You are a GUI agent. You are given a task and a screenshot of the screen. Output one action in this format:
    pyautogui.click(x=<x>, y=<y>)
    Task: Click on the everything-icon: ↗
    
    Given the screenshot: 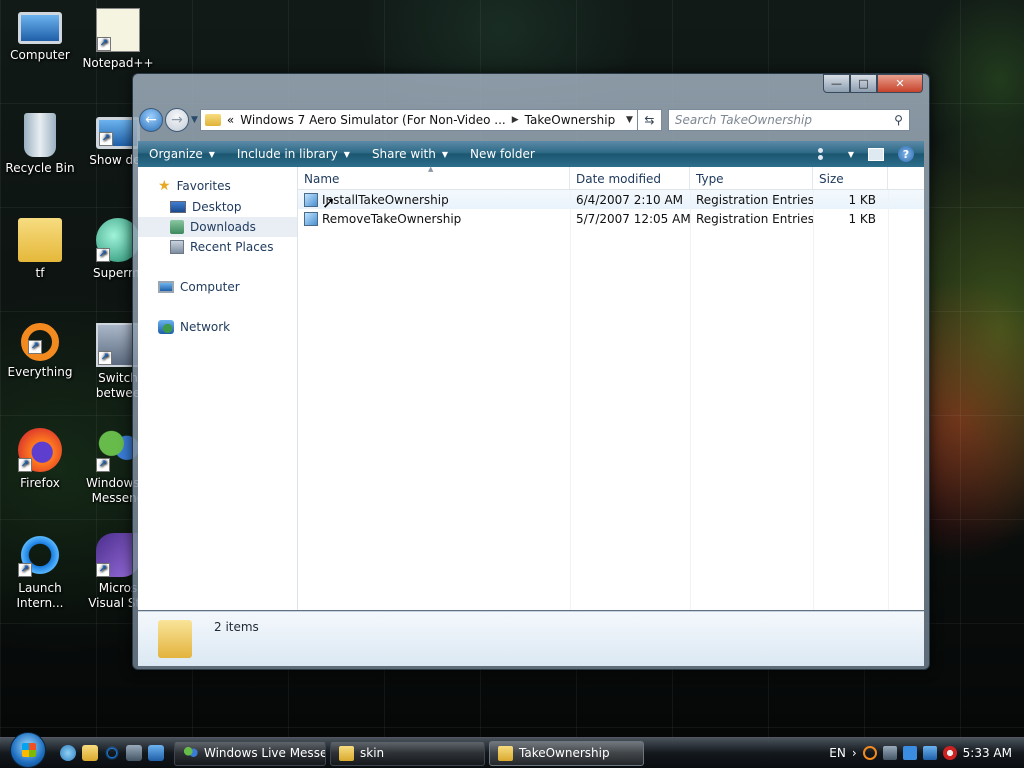 What is the action you would take?
    pyautogui.click(x=40, y=342)
    